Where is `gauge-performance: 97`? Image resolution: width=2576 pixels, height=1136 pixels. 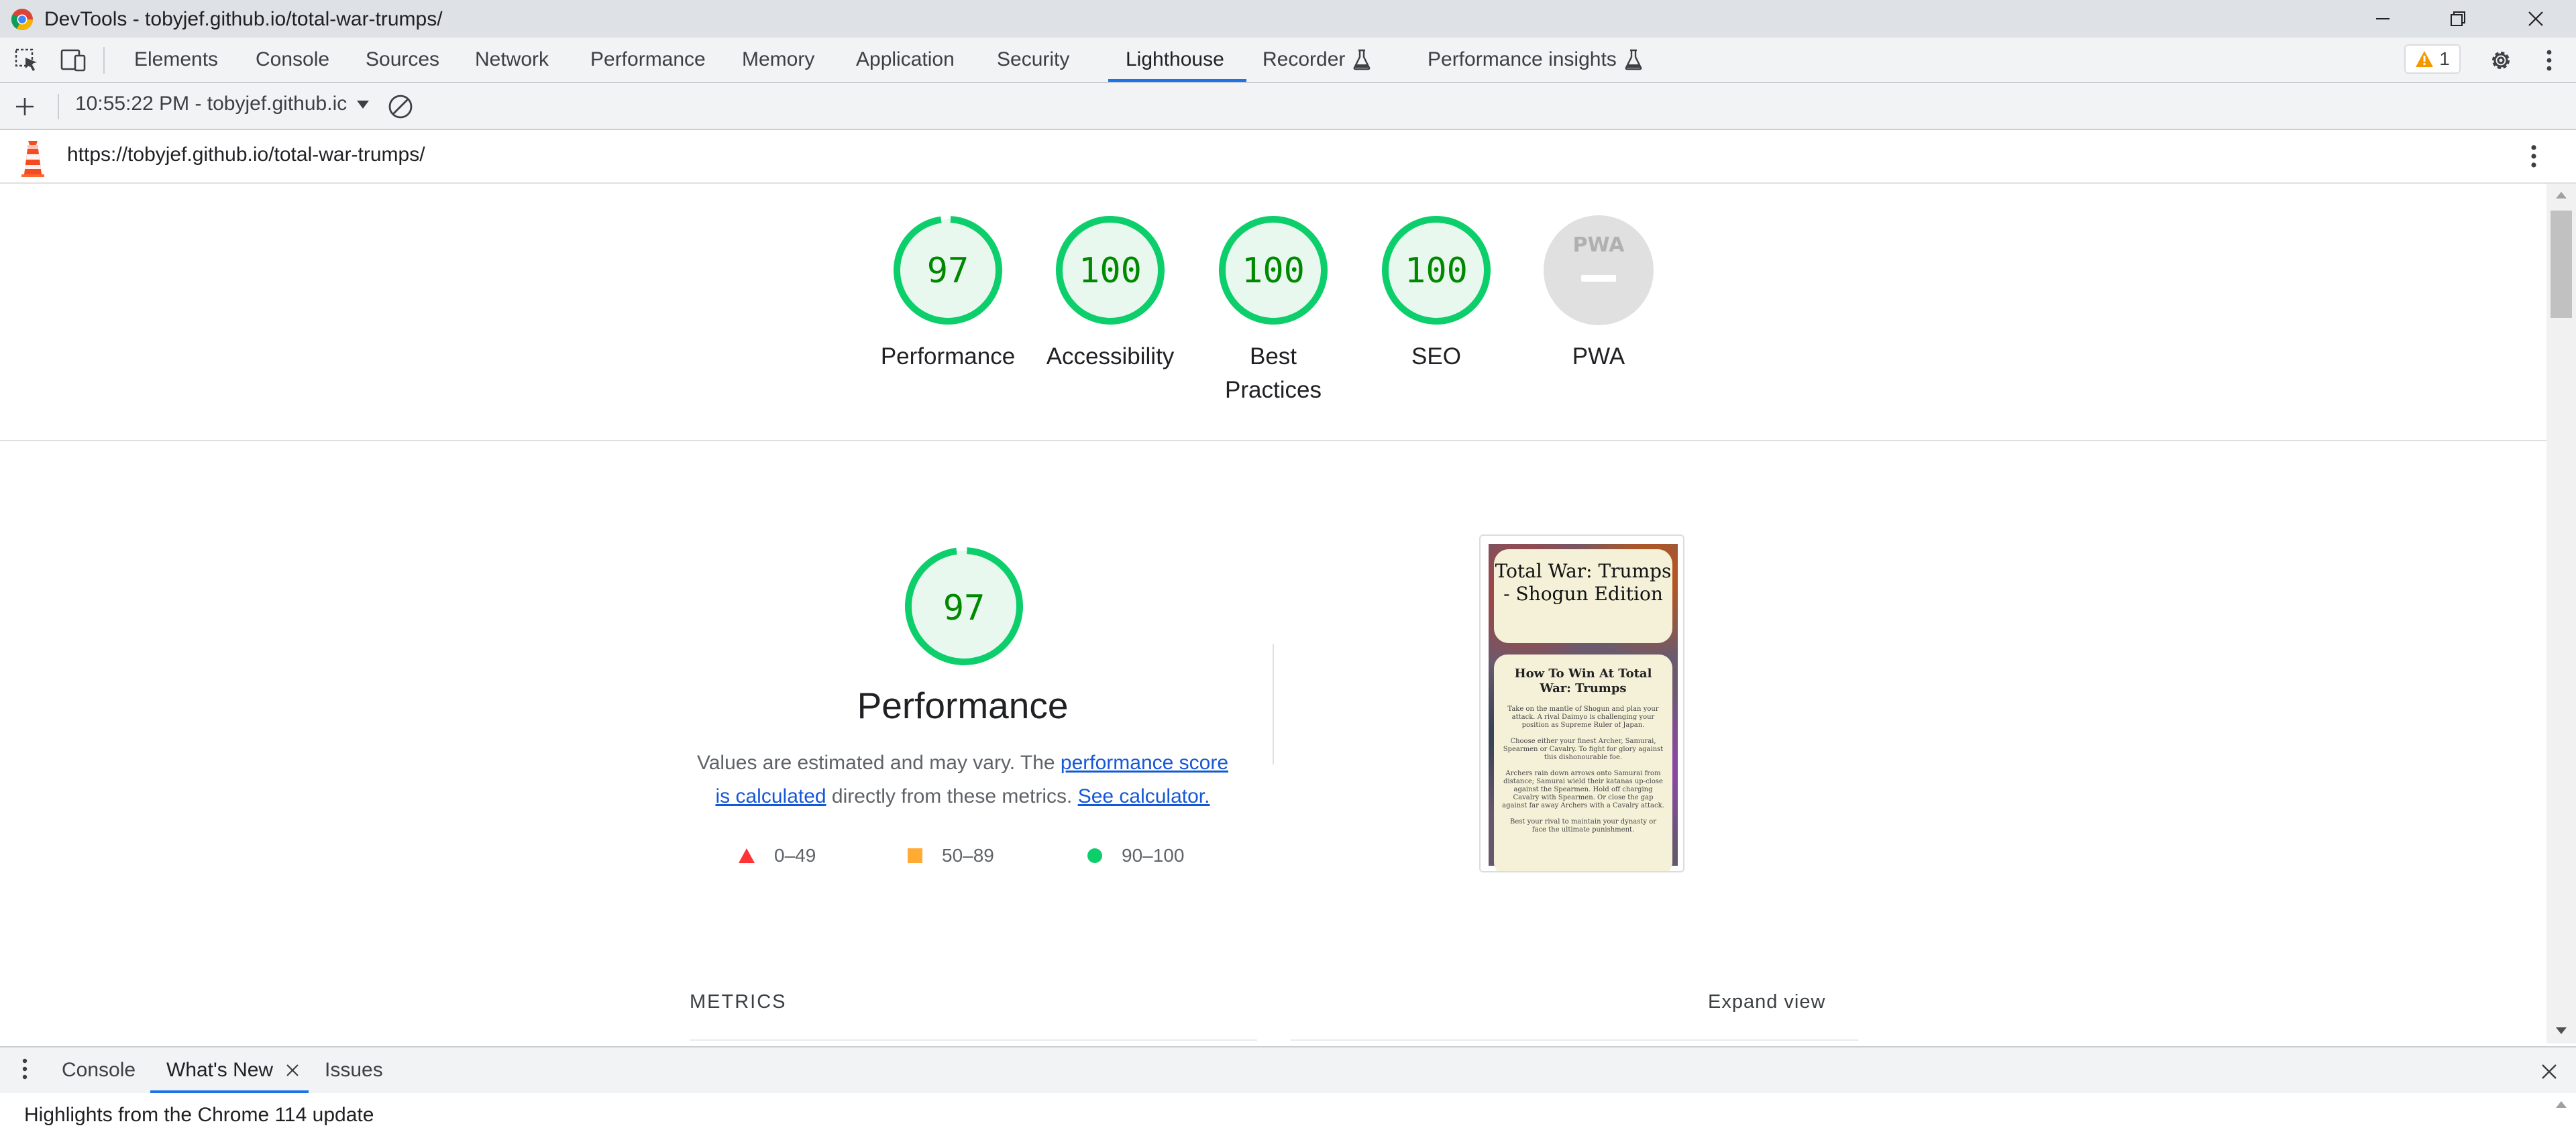 gauge-performance: 97 is located at coordinates (948, 272).